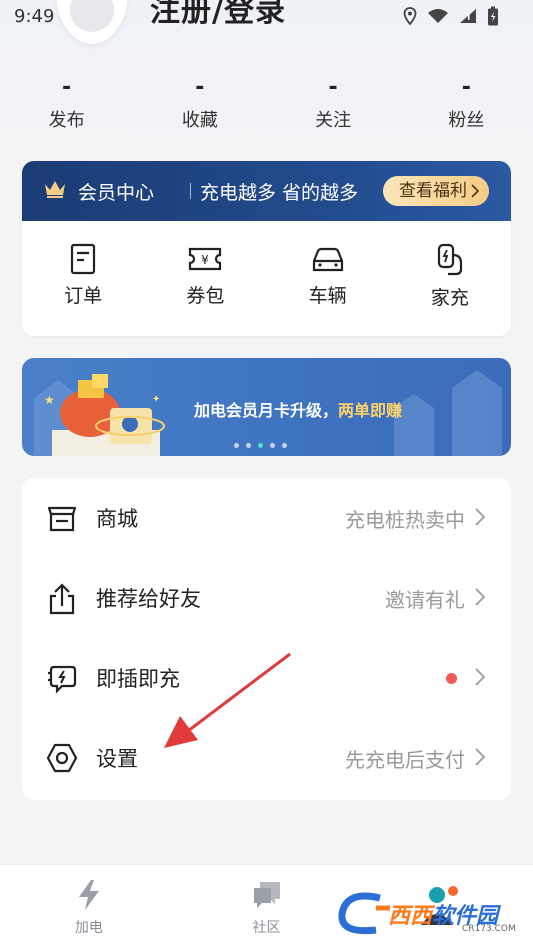 The width and height of the screenshot is (533, 949). What do you see at coordinates (190, 191) in the screenshot?
I see `divider` at bounding box center [190, 191].